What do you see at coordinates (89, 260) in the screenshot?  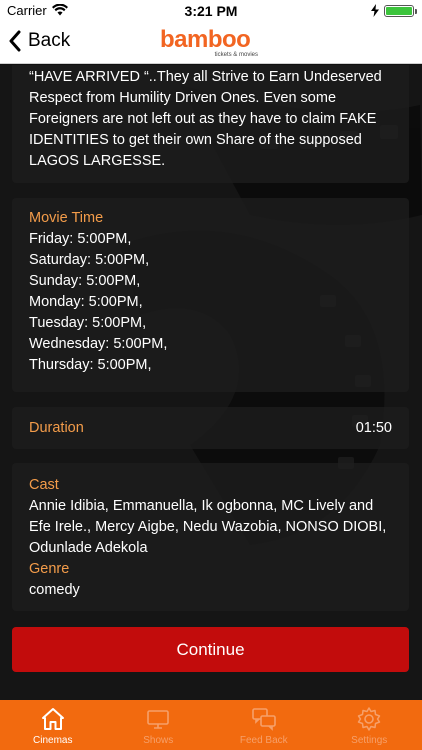 I see `showtime-row: Saturday: 5:00PM,` at bounding box center [89, 260].